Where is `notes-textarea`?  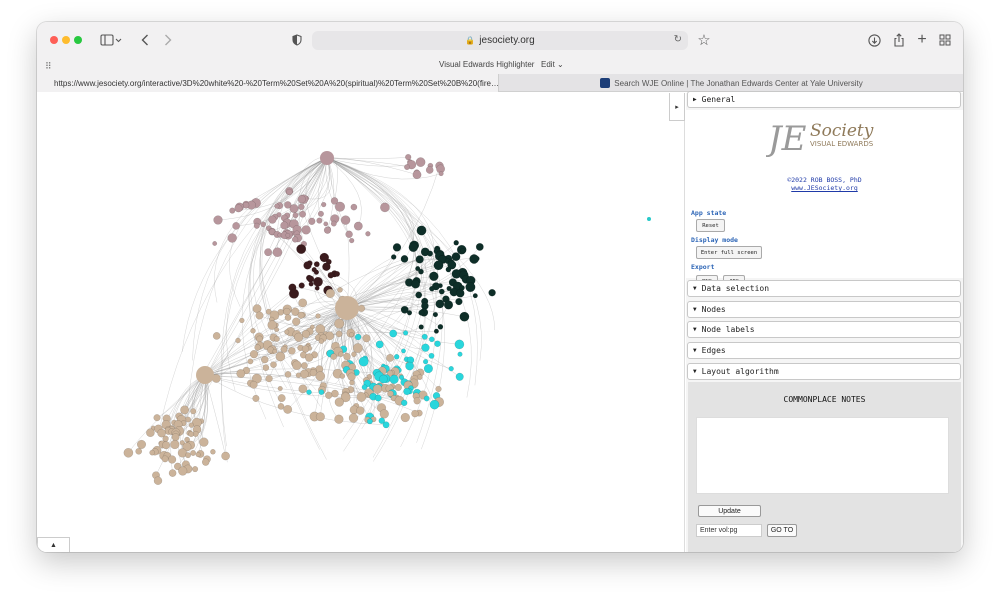
notes-textarea is located at coordinates (822, 455).